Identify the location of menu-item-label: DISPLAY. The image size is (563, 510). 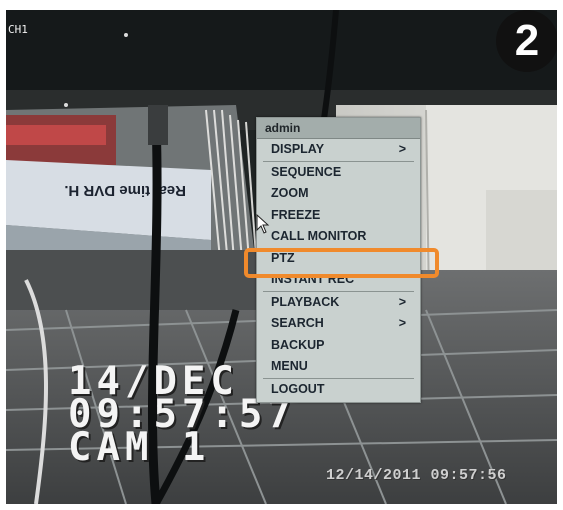
(298, 149).